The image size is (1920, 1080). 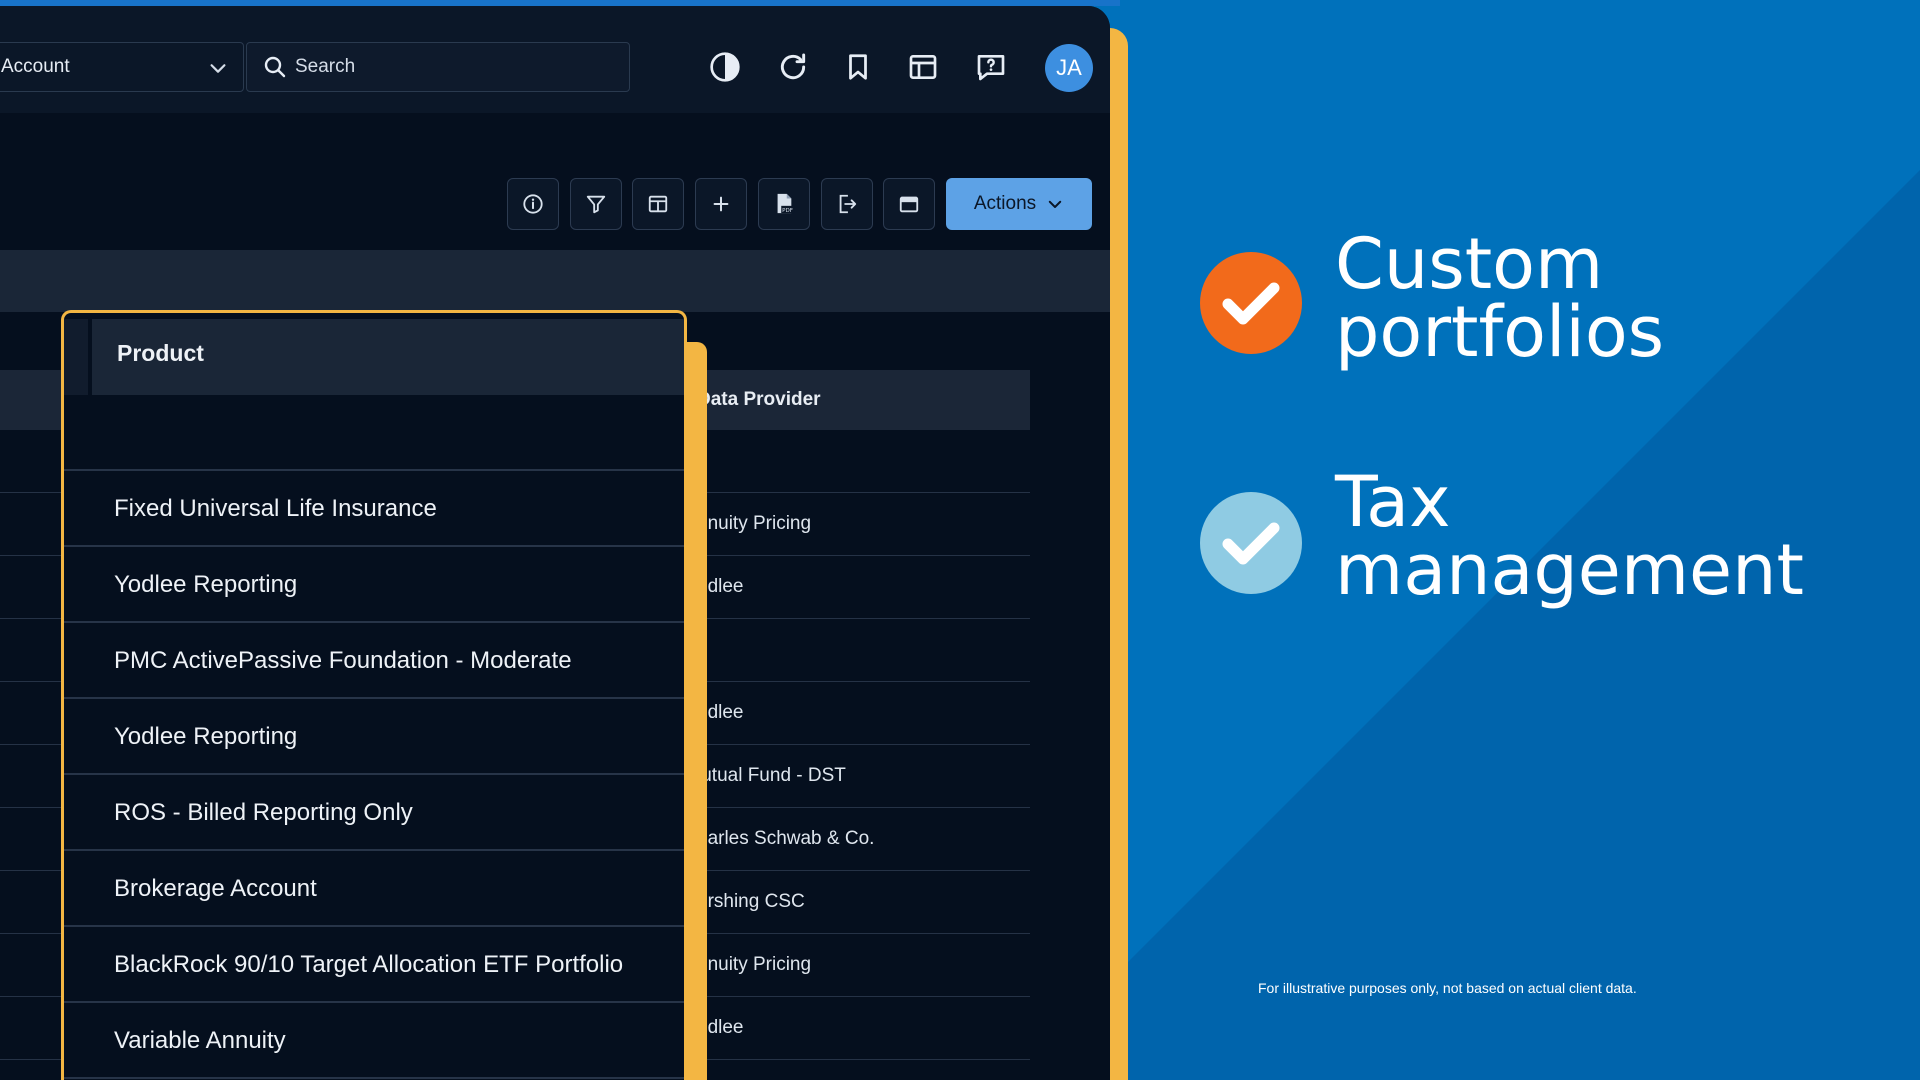 I want to click on feature-tax-management: Tax management, so click(x=1569, y=536).